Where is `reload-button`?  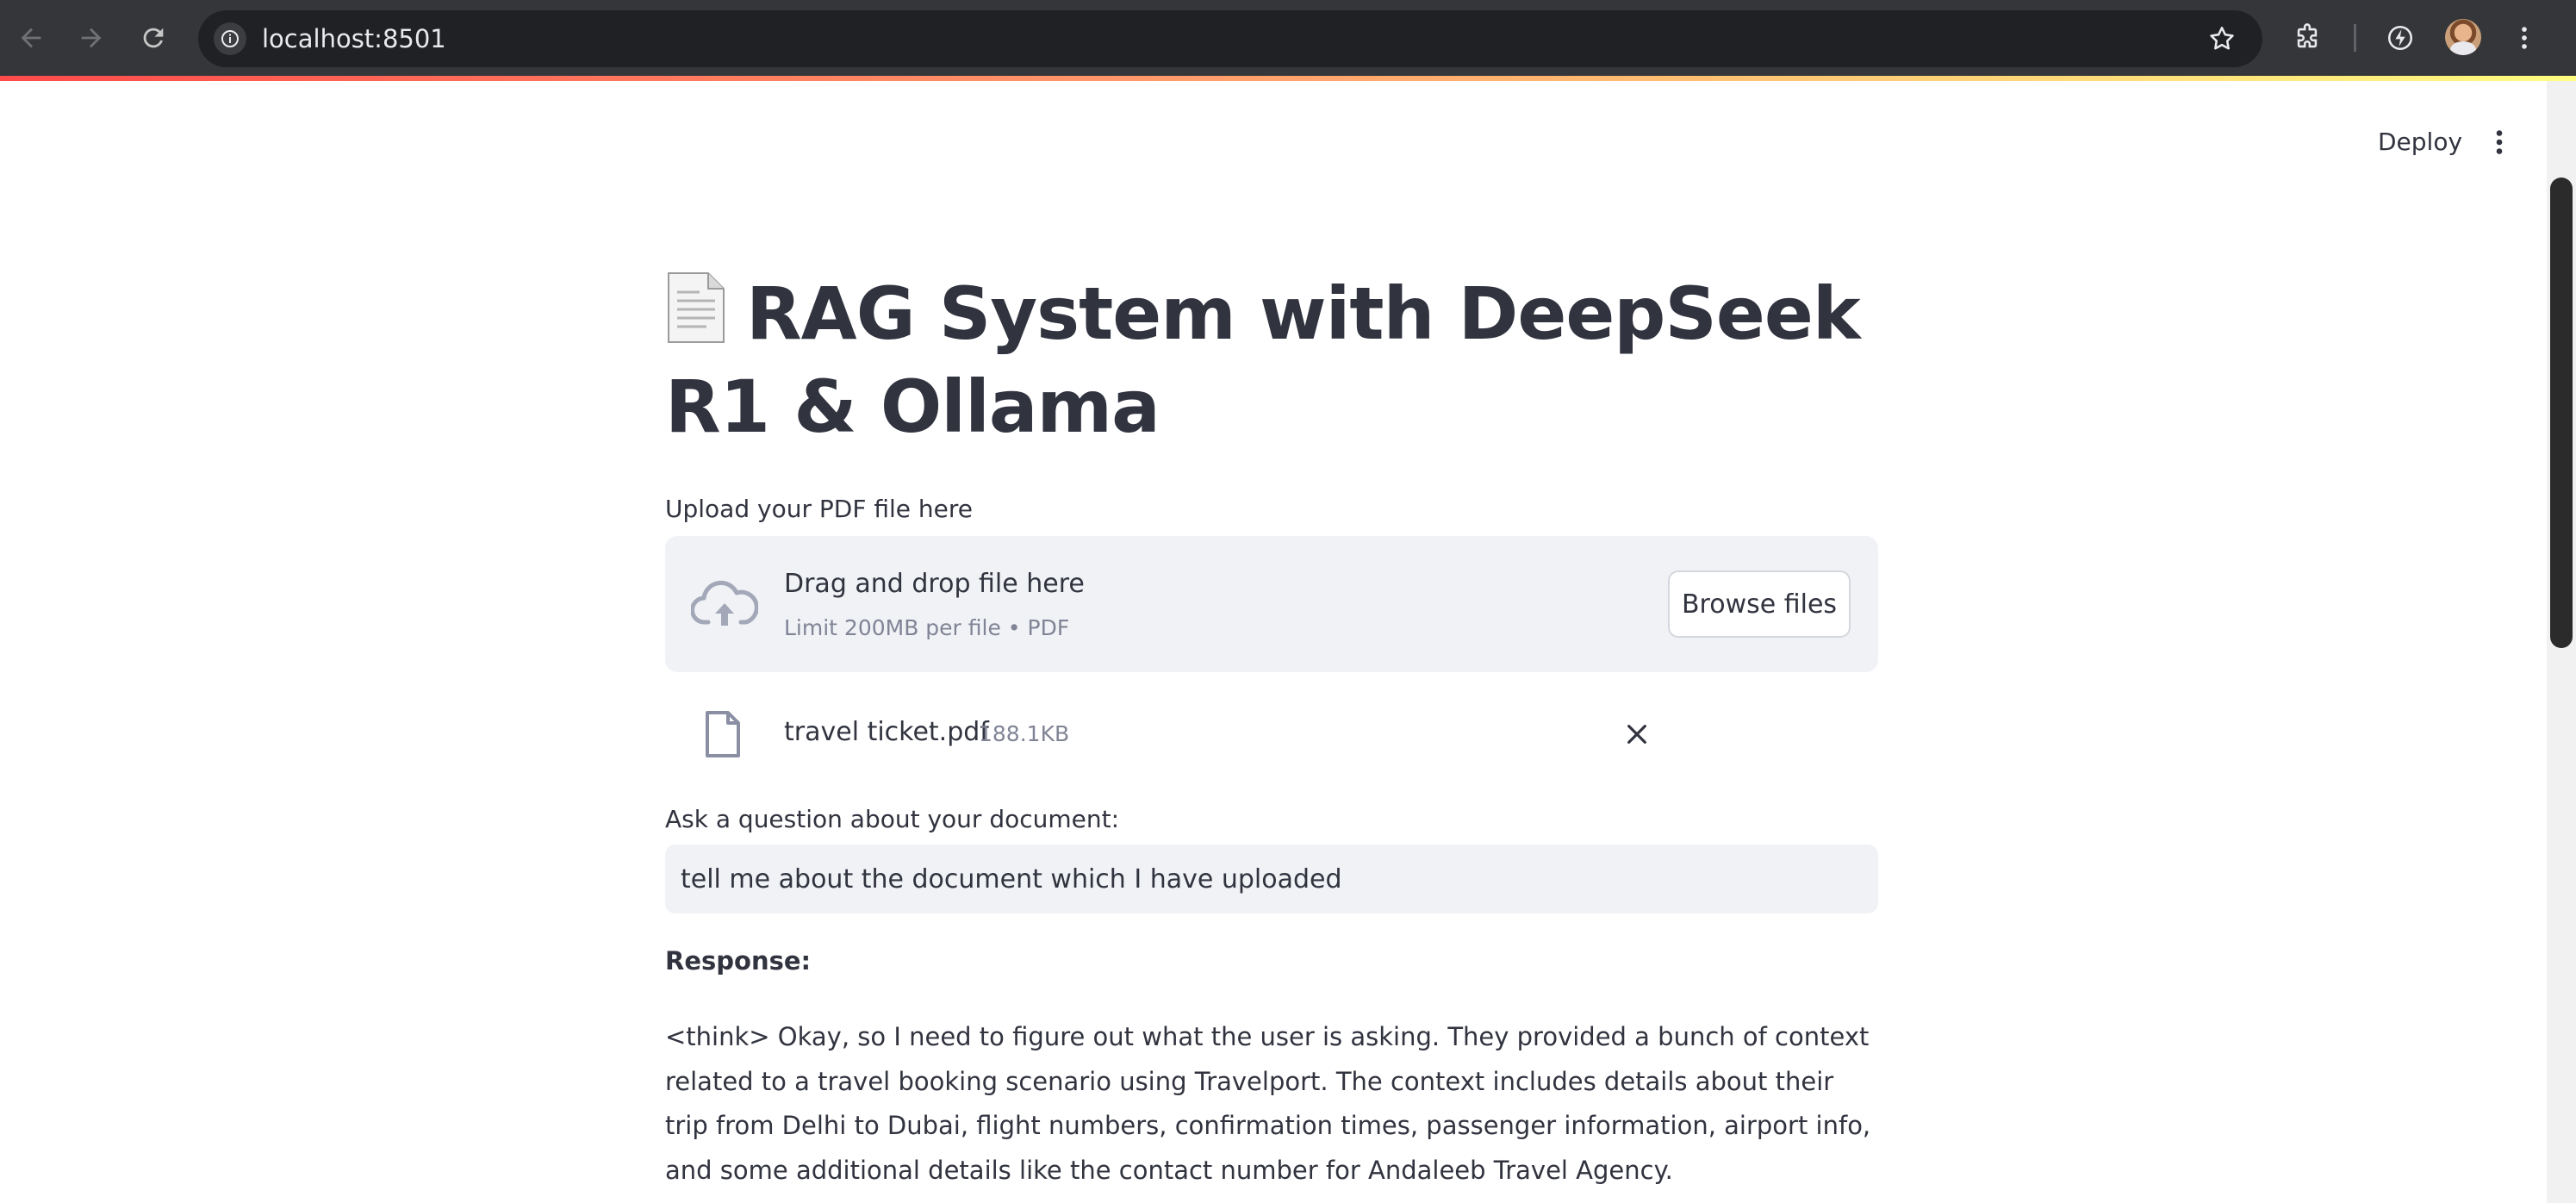 reload-button is located at coordinates (153, 38).